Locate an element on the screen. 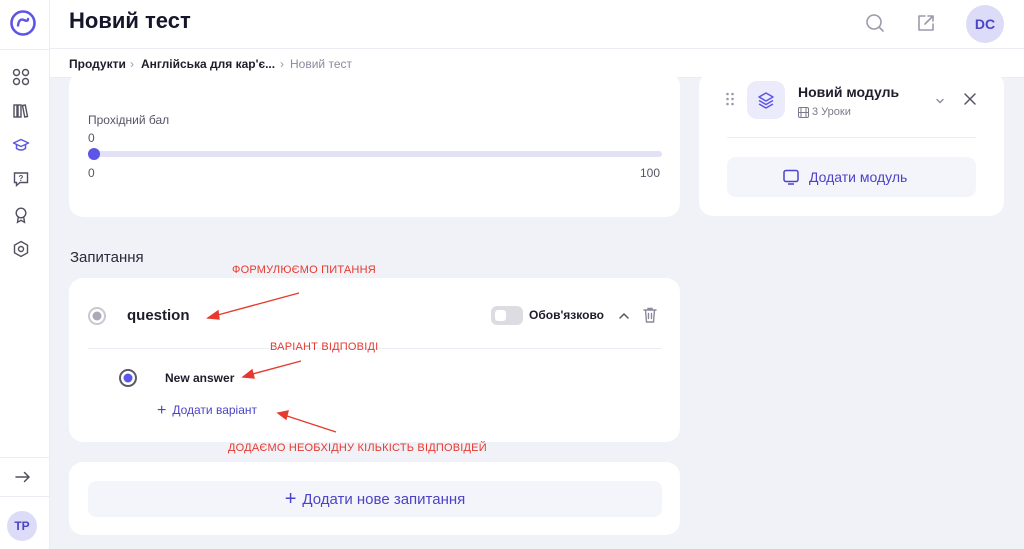  breadcrumb-products: Продукти is located at coordinates (97, 64).